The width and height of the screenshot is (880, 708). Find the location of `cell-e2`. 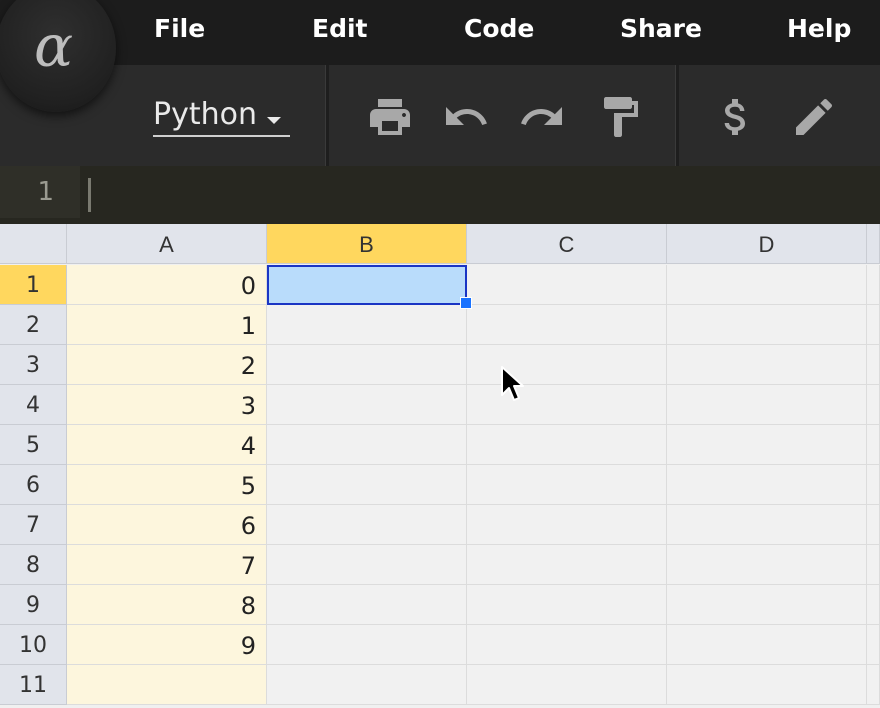

cell-e2 is located at coordinates (873, 325).